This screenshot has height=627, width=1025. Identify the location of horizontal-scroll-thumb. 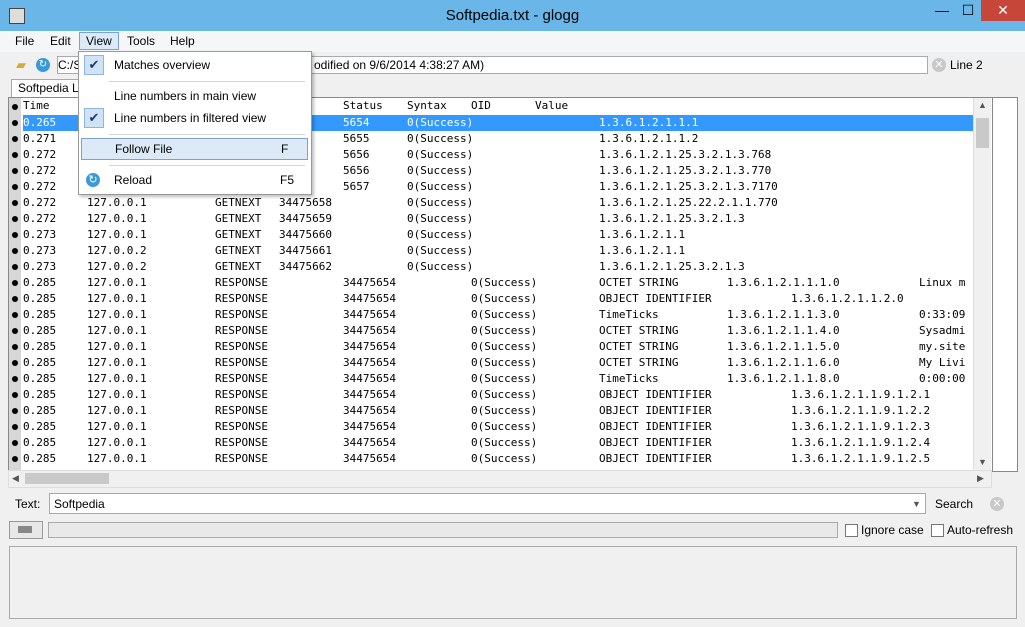
(67, 478).